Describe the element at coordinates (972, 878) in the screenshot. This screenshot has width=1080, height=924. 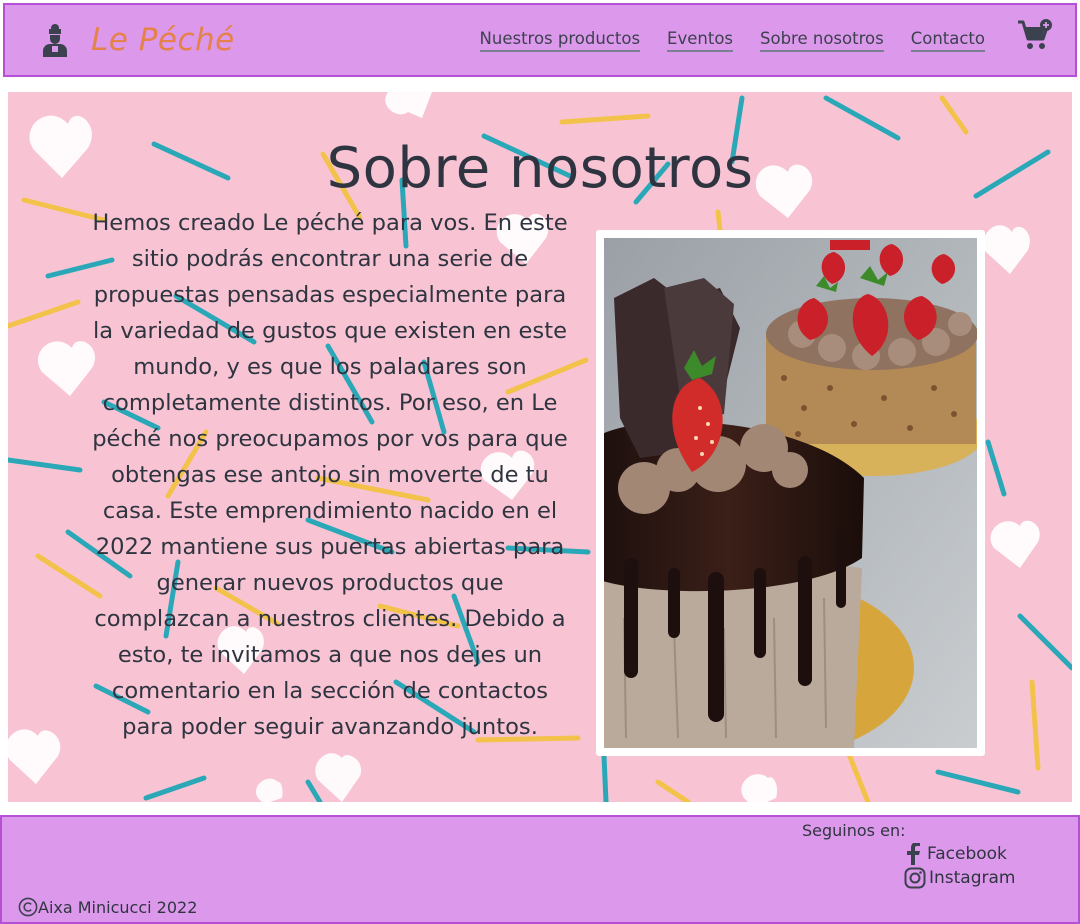
I see `instagram-label: Instagram` at that location.